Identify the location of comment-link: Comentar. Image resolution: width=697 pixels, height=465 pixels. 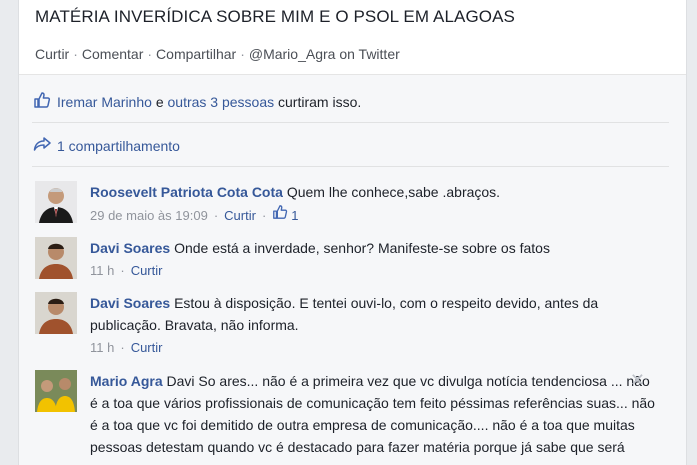
(112, 54).